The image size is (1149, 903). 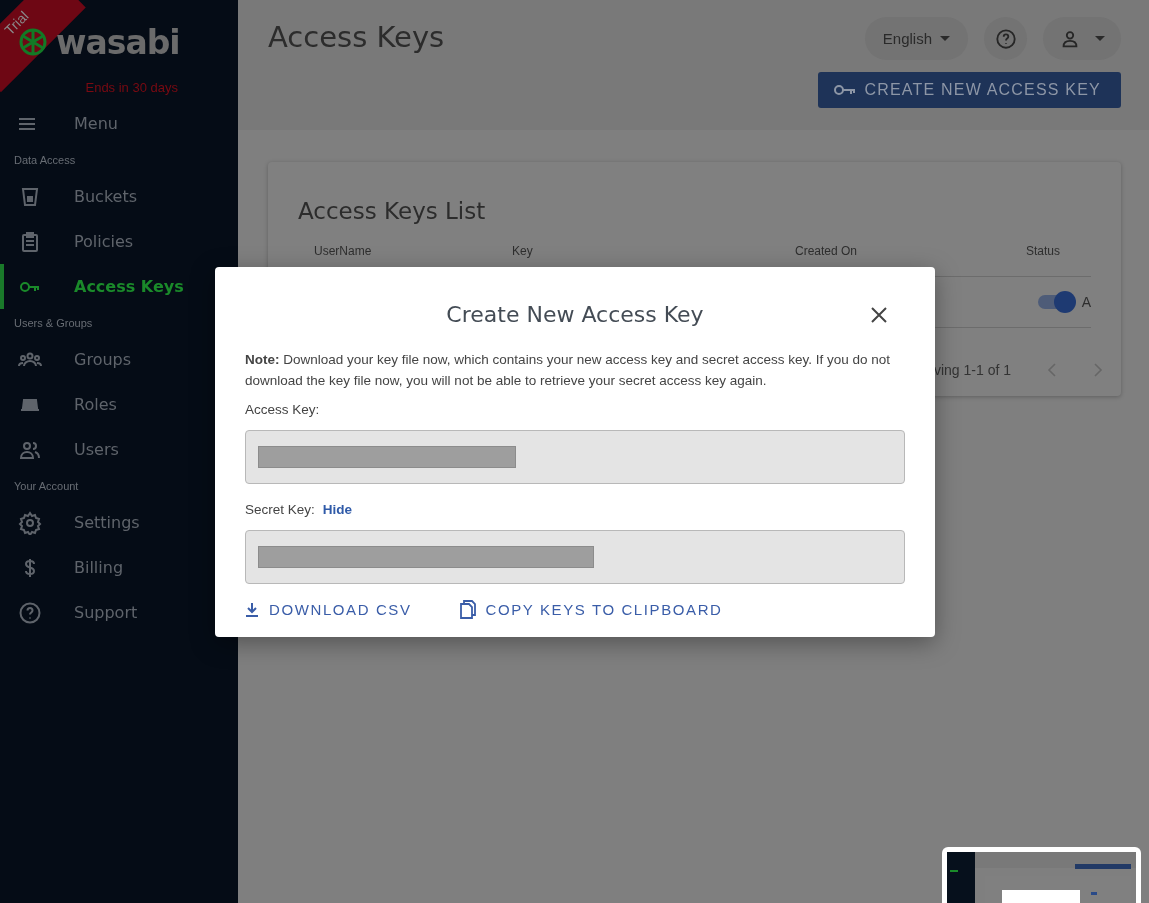 What do you see at coordinates (575, 315) in the screenshot?
I see `dialog-title: Create New Access Key` at bounding box center [575, 315].